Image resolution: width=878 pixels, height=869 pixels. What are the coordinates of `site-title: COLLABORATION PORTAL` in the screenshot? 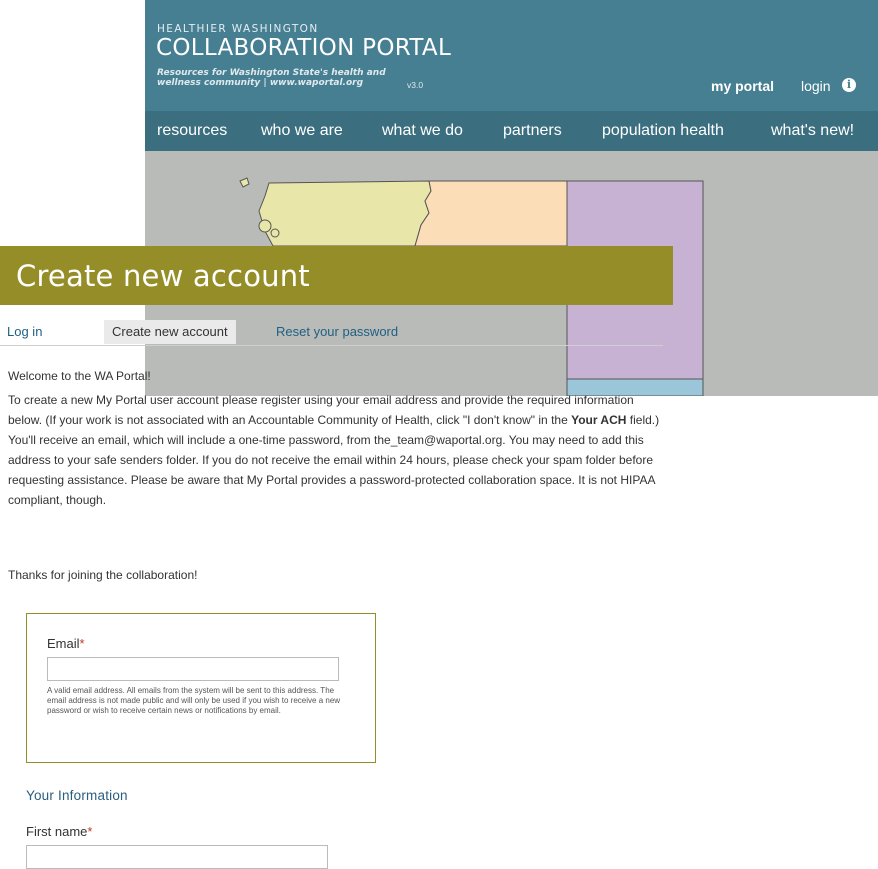 It's located at (303, 48).